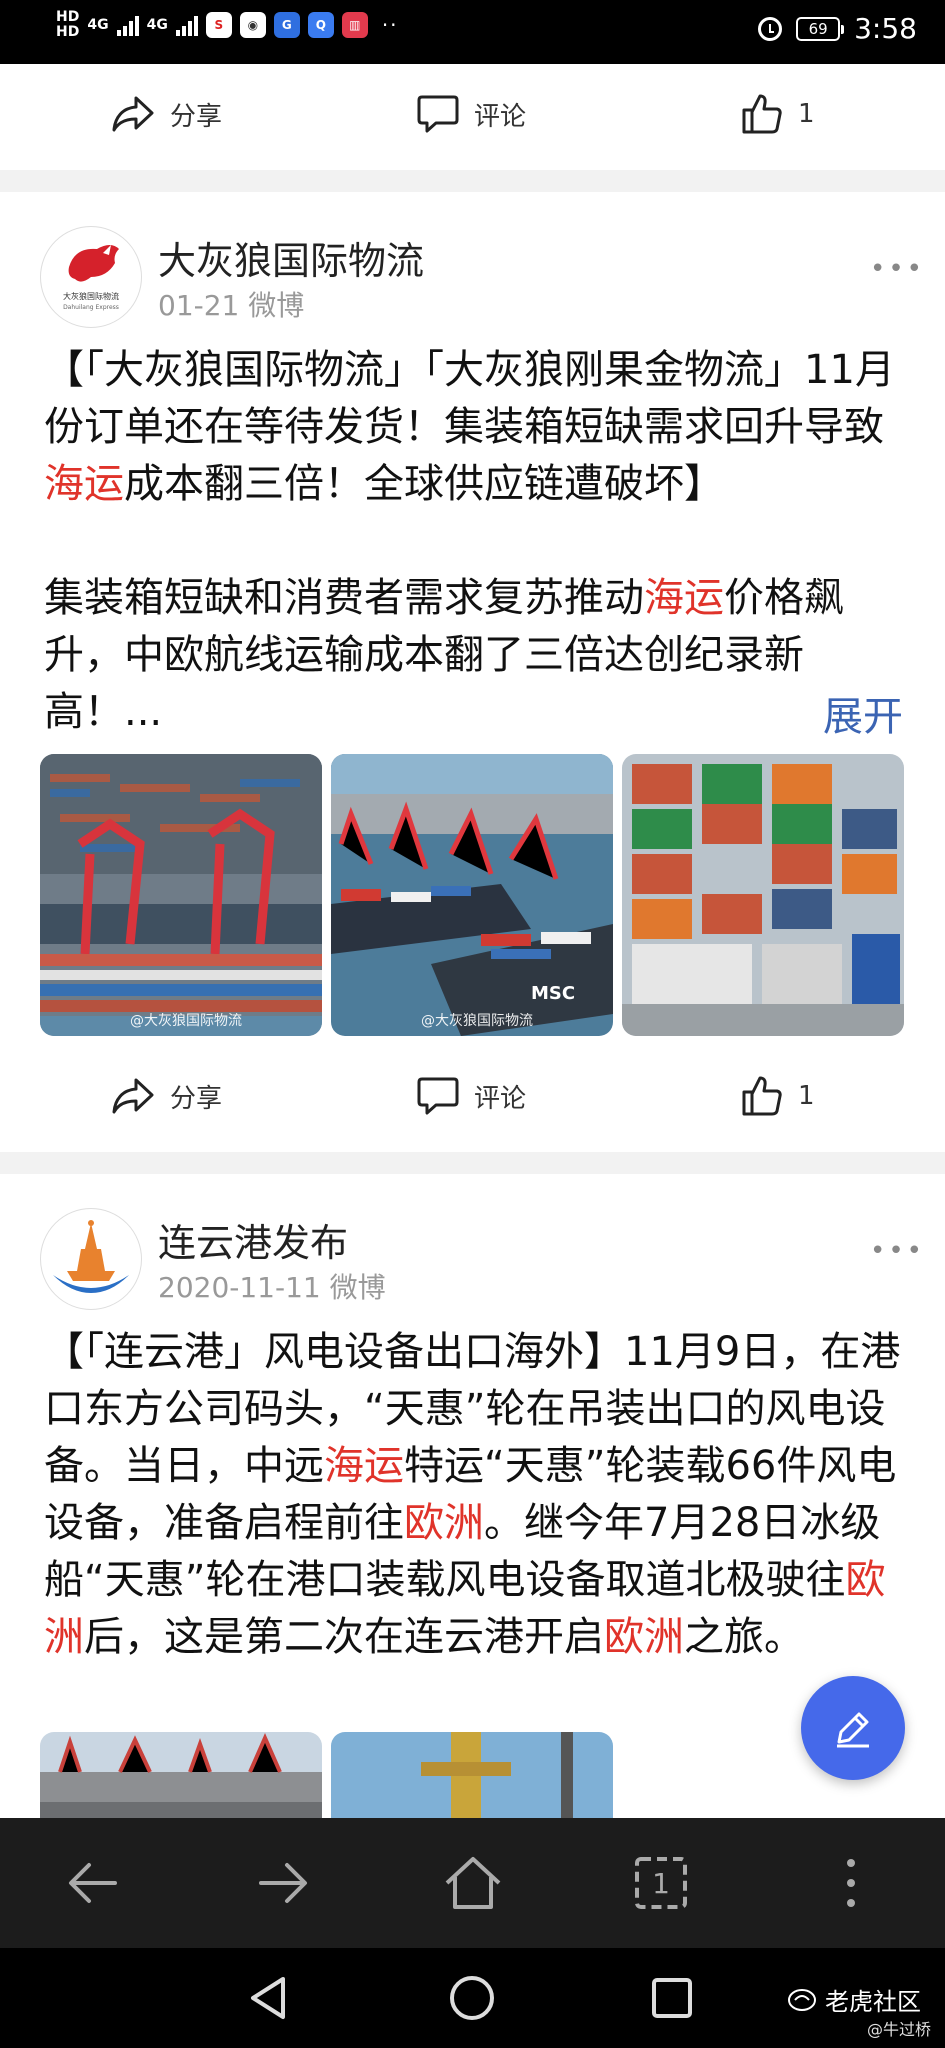 This screenshot has width=945, height=2048. What do you see at coordinates (424, 484) in the screenshot?
I see `text-segment: 成本翻三倍！全球供应链遭破坏】` at bounding box center [424, 484].